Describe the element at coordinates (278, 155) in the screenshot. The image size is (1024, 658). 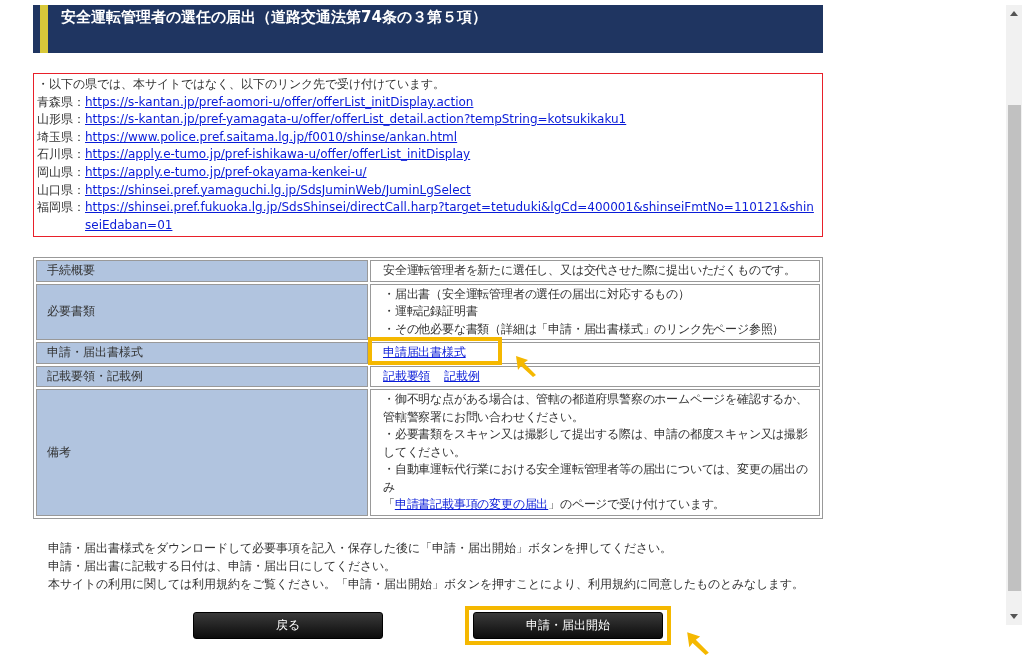
I see `external-link: https://apply.e-tumo.jp/pref-ishikawa-u/offer/offerList_initDisplay` at that location.